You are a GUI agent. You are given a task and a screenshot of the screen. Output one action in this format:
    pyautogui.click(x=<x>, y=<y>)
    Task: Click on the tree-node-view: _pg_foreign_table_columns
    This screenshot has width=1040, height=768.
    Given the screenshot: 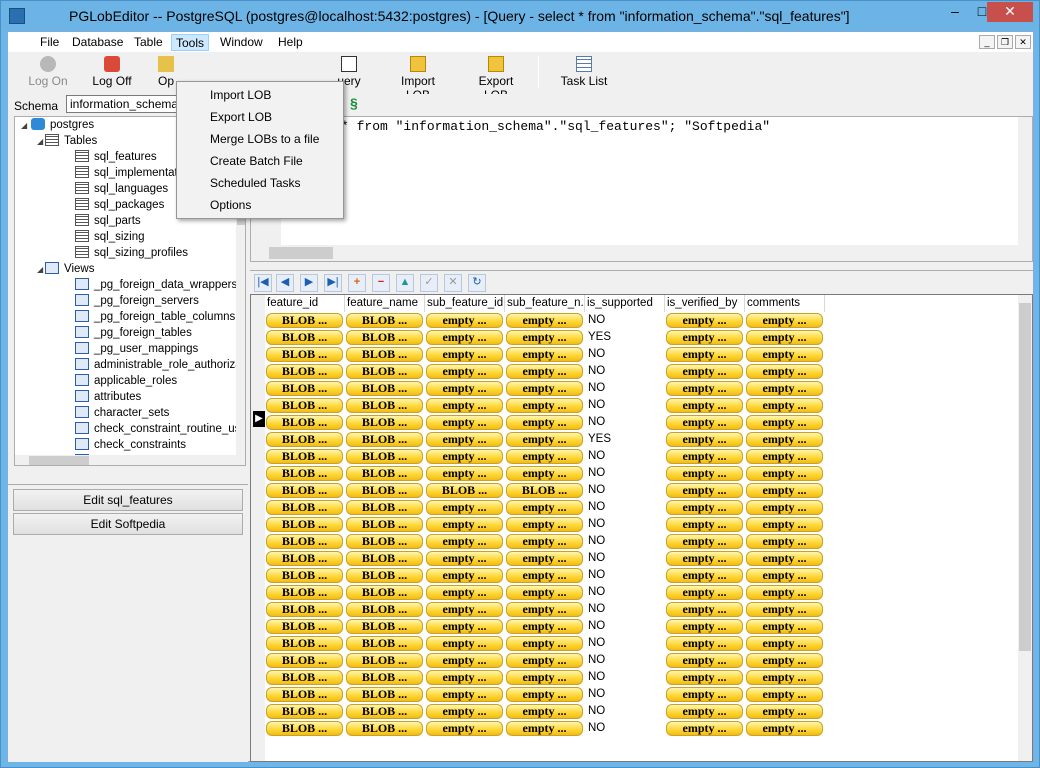 What is the action you would take?
    pyautogui.click(x=155, y=317)
    